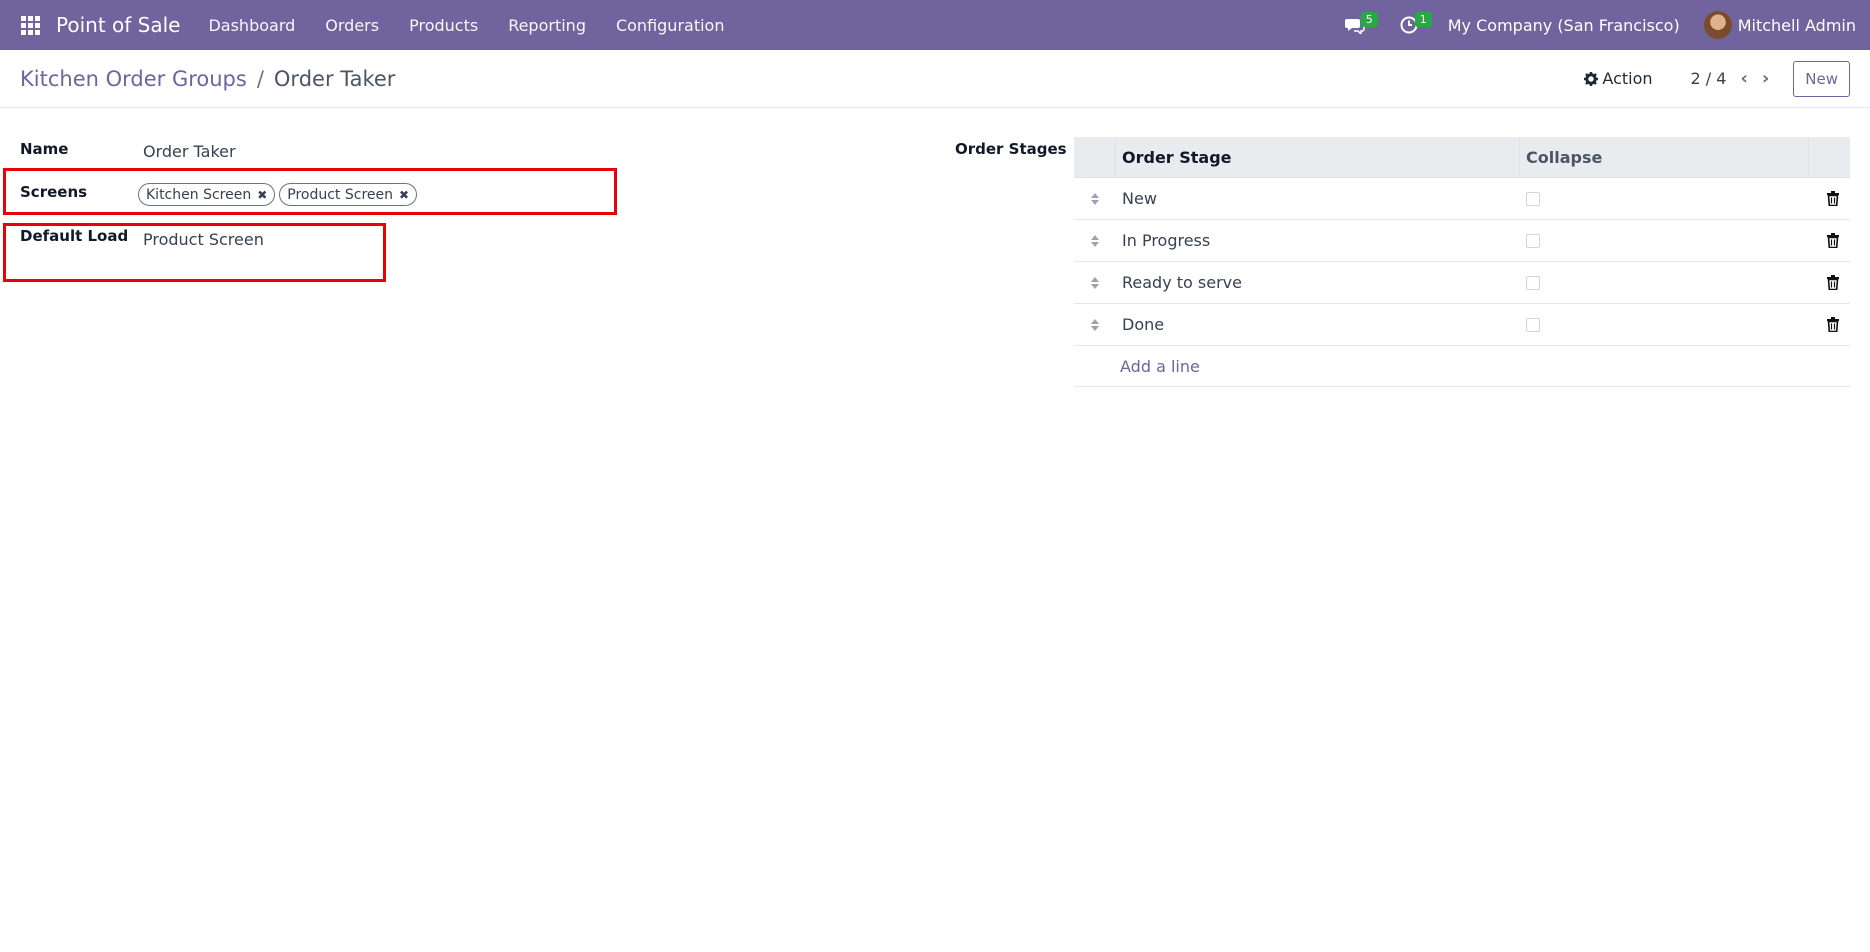  What do you see at coordinates (1359, 25) in the screenshot?
I see `messages-icon: 5` at bounding box center [1359, 25].